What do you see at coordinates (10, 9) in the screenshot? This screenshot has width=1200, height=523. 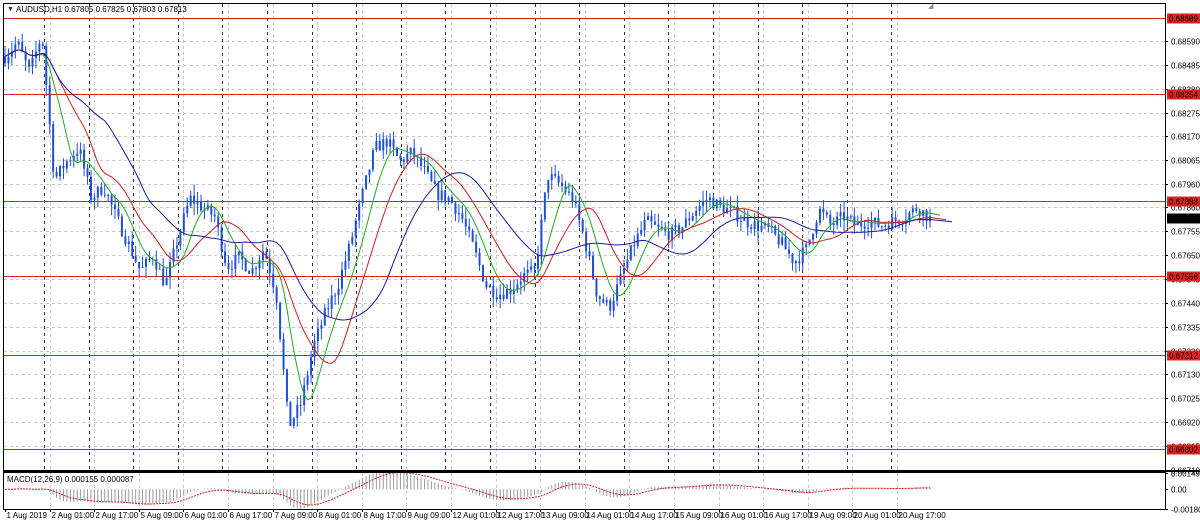 I see `collapse-icon: ▼` at bounding box center [10, 9].